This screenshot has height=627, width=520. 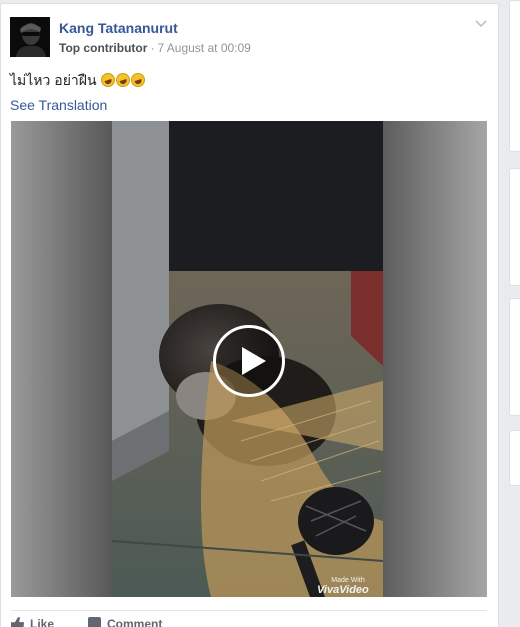 I want to click on author-name-link: Kang Tatananurut, so click(x=118, y=28).